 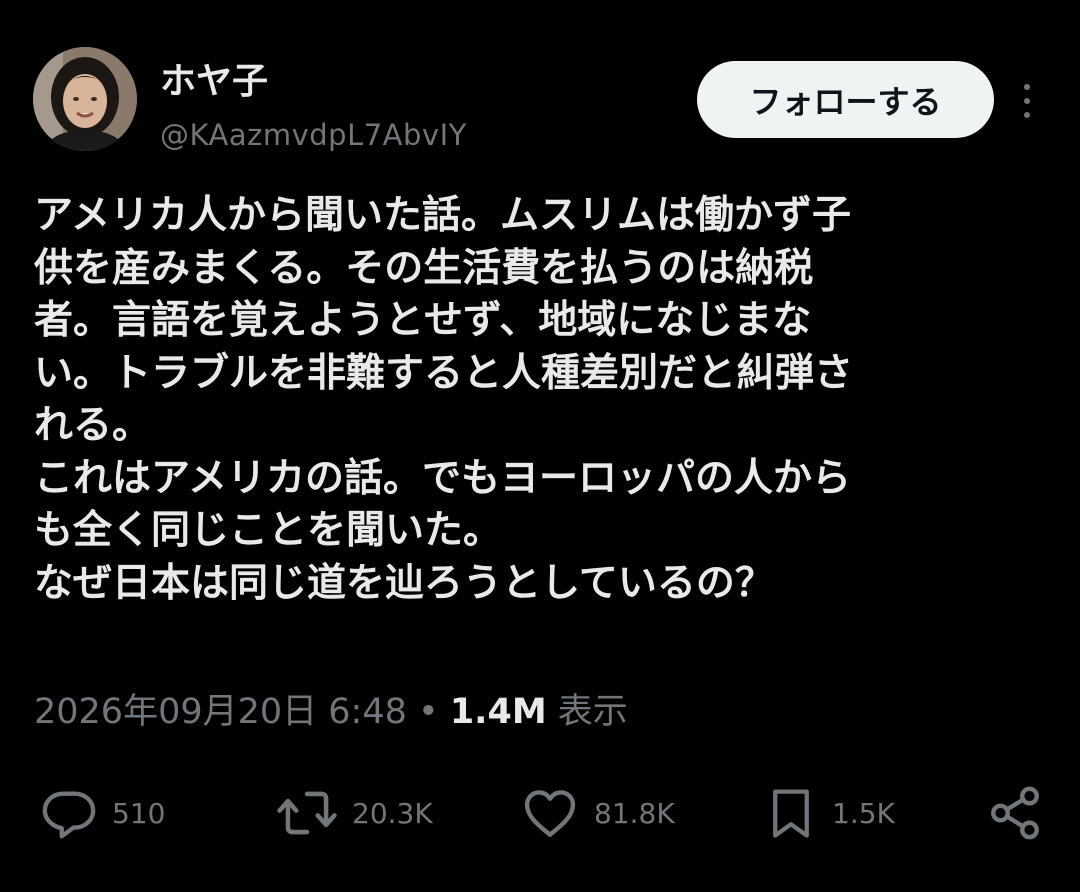 I want to click on avatar-image, so click(x=85, y=99).